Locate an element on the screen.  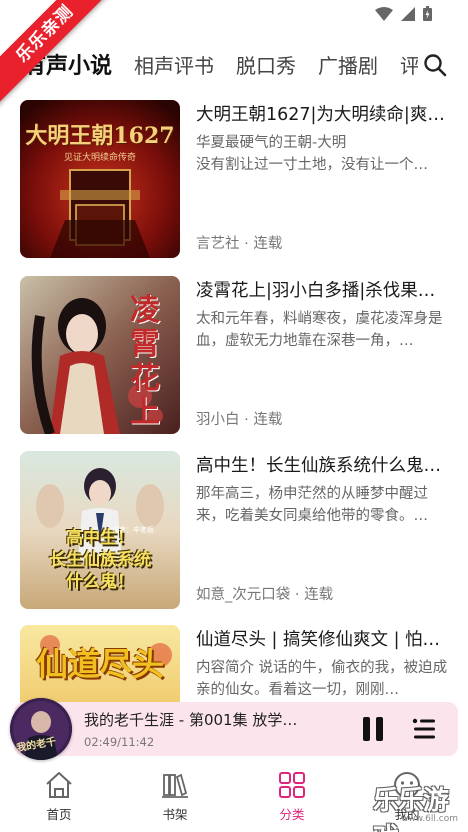
nav-bookshelf: 书架 is located at coordinates (175, 798).